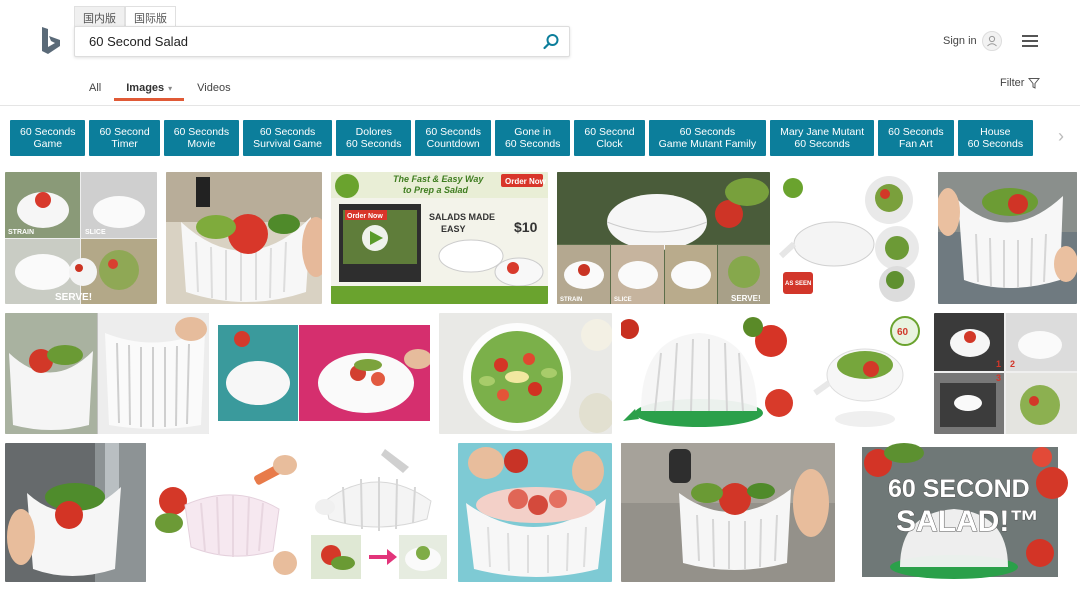  What do you see at coordinates (533, 132) in the screenshot?
I see `chip-line: Gone in` at bounding box center [533, 132].